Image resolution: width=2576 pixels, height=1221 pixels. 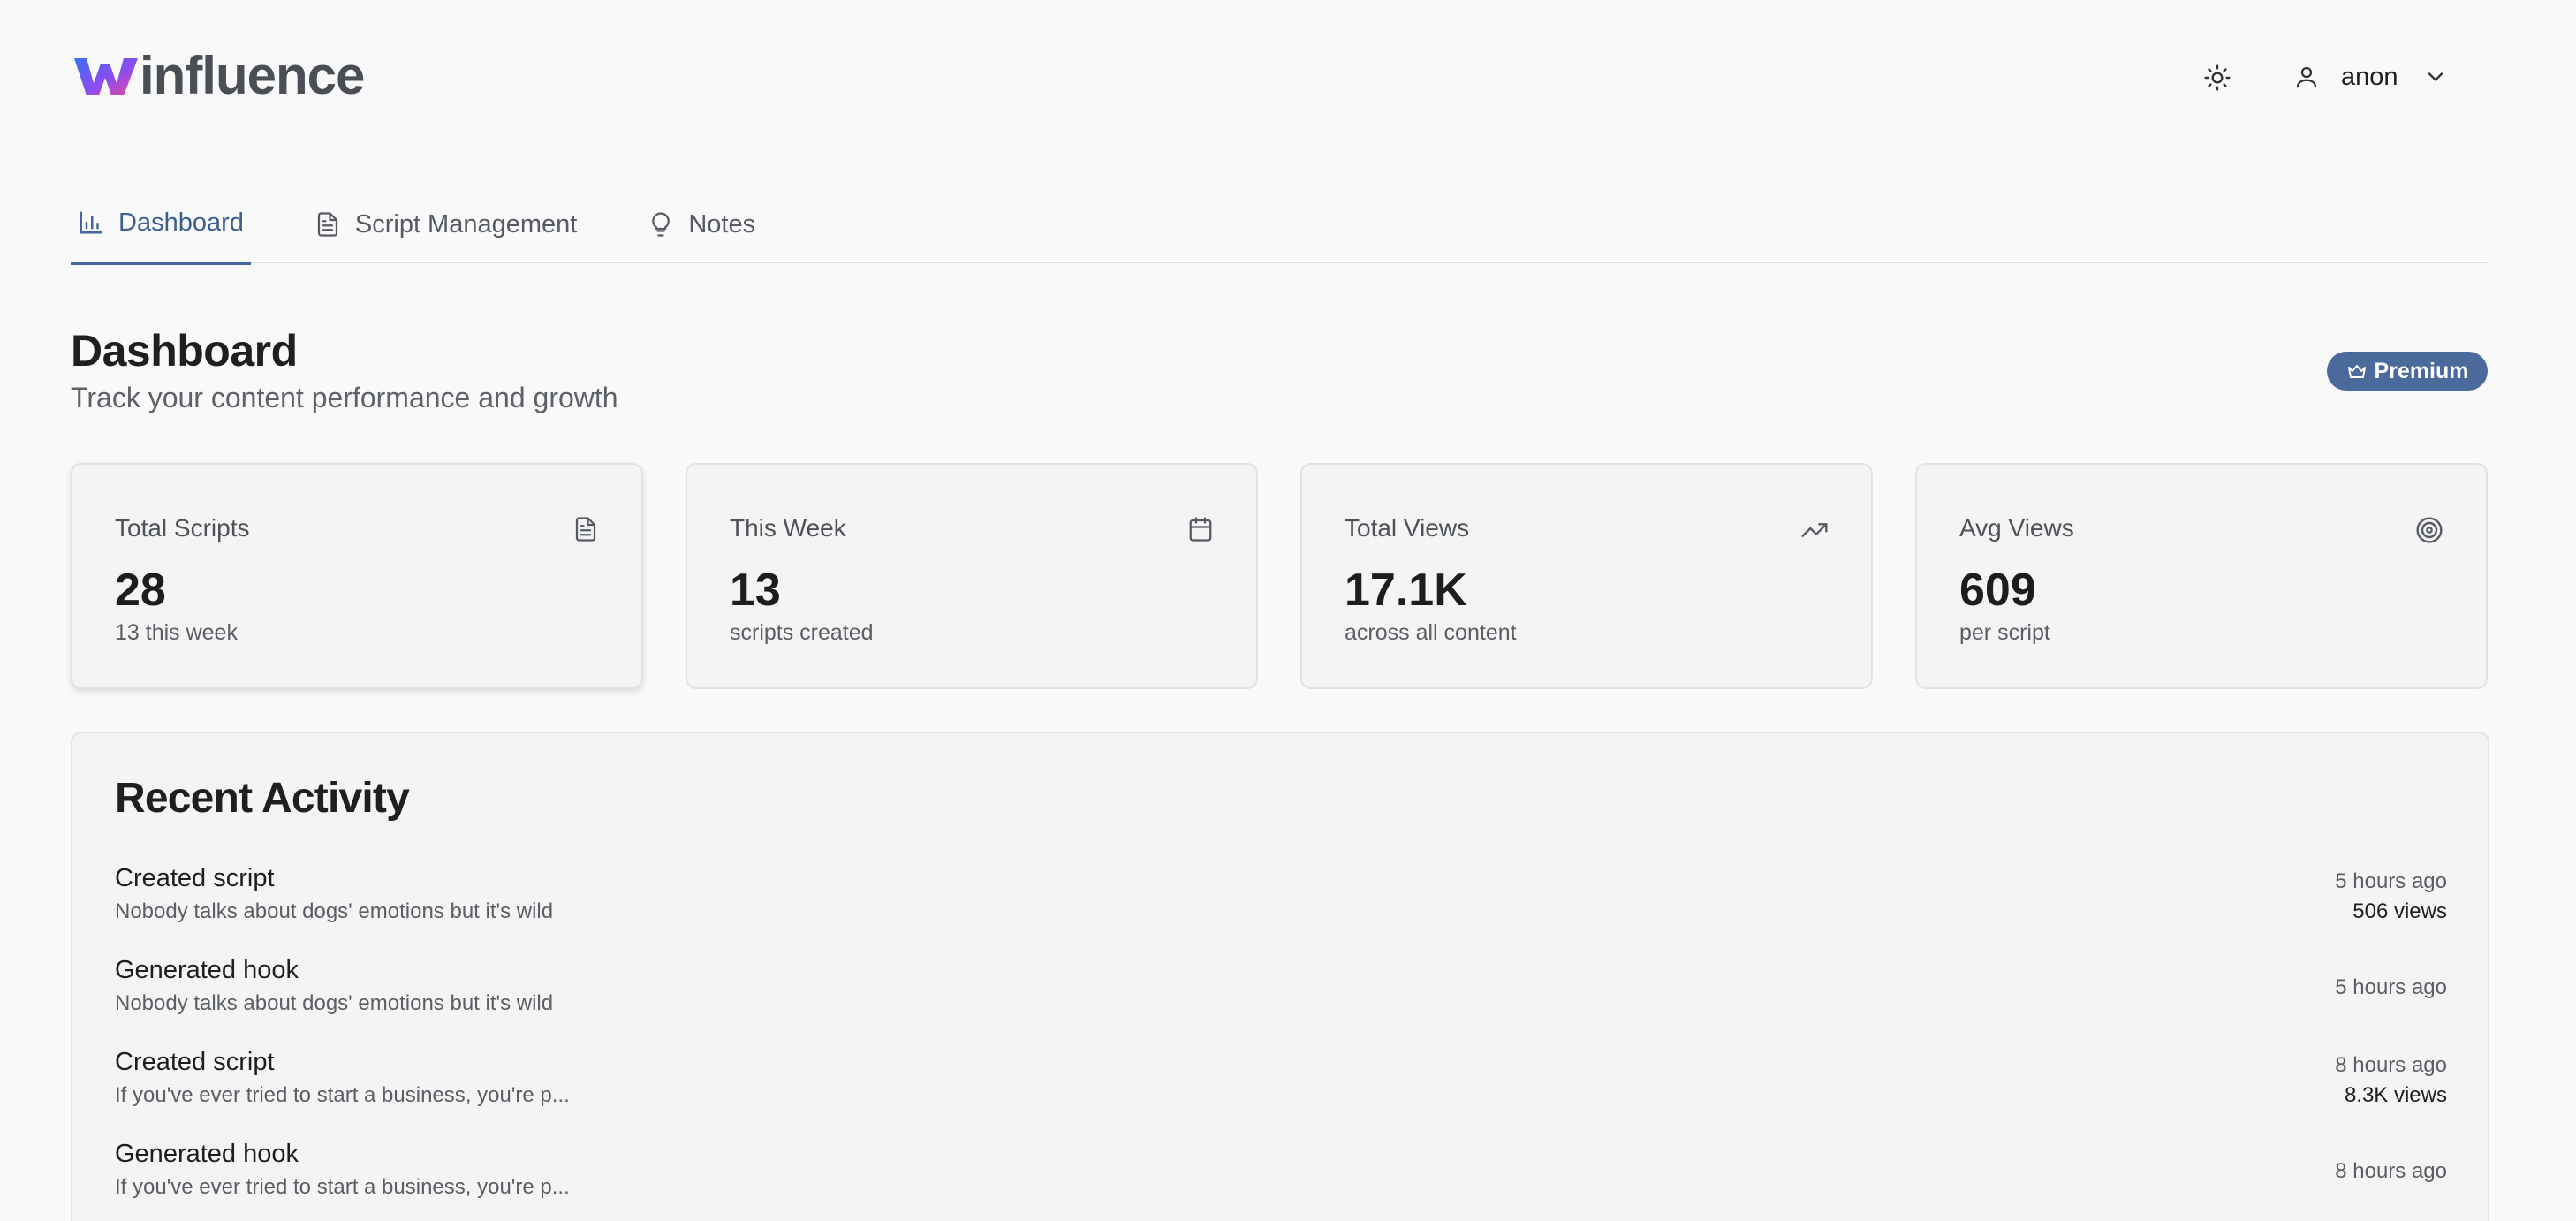 What do you see at coordinates (1814, 530) in the screenshot?
I see `trending-up-icon` at bounding box center [1814, 530].